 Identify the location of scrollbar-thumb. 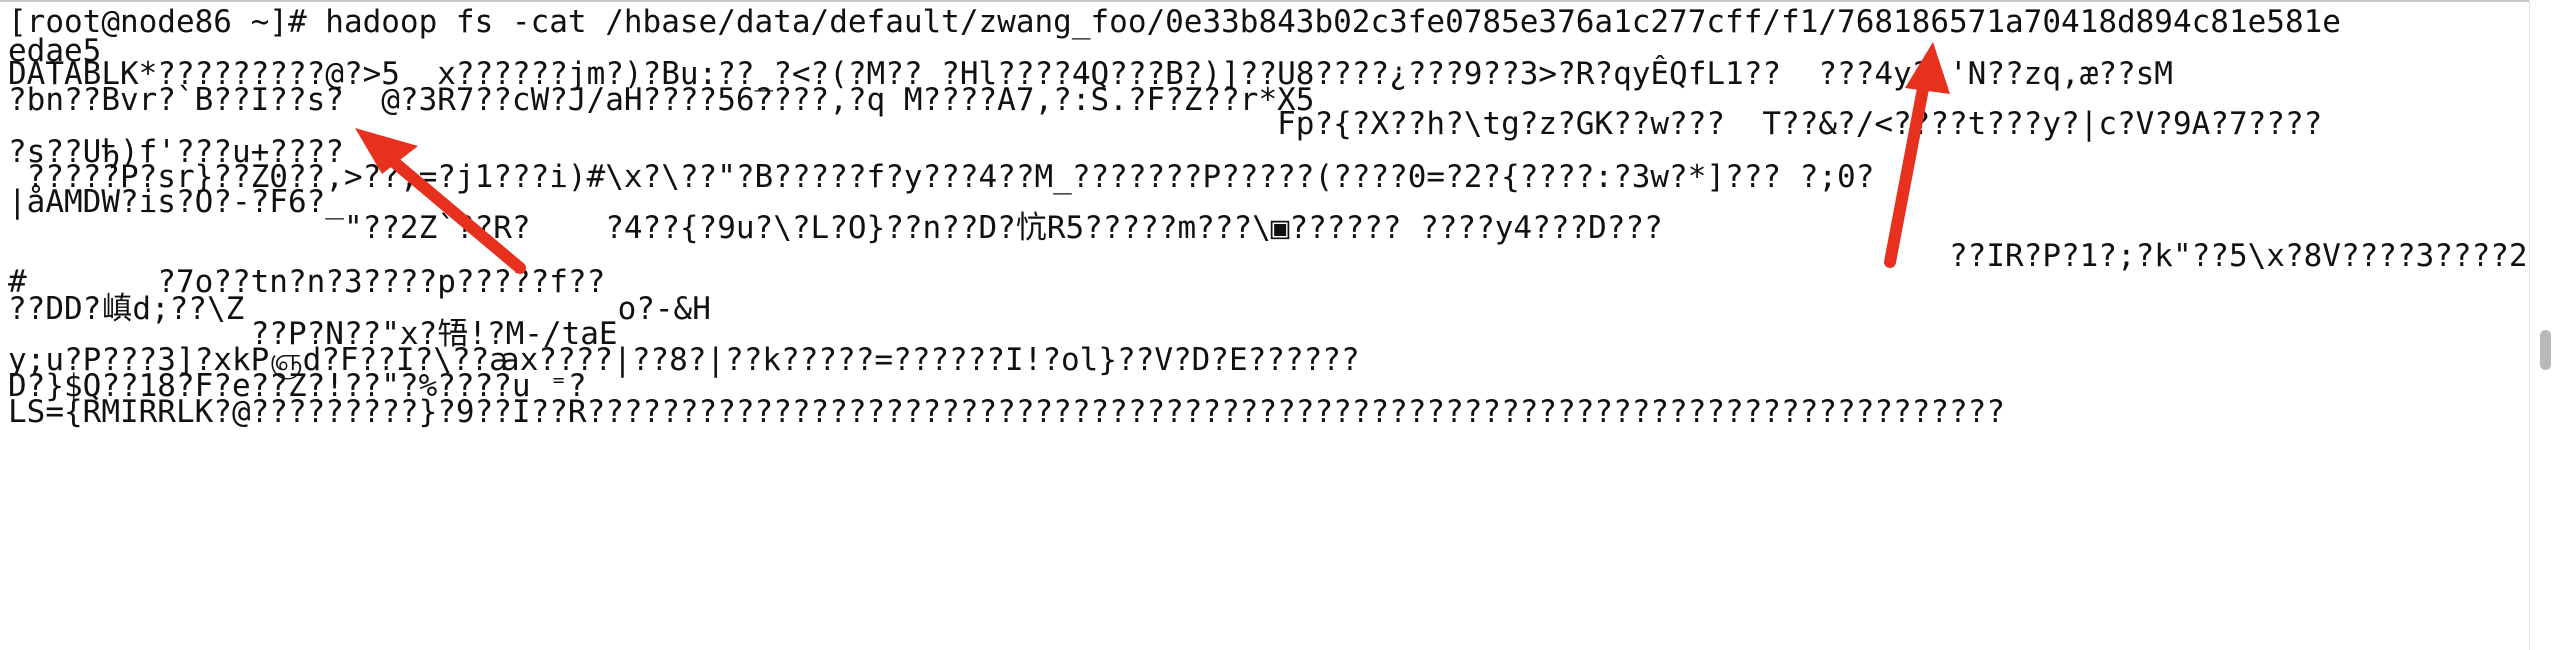
(2545, 350).